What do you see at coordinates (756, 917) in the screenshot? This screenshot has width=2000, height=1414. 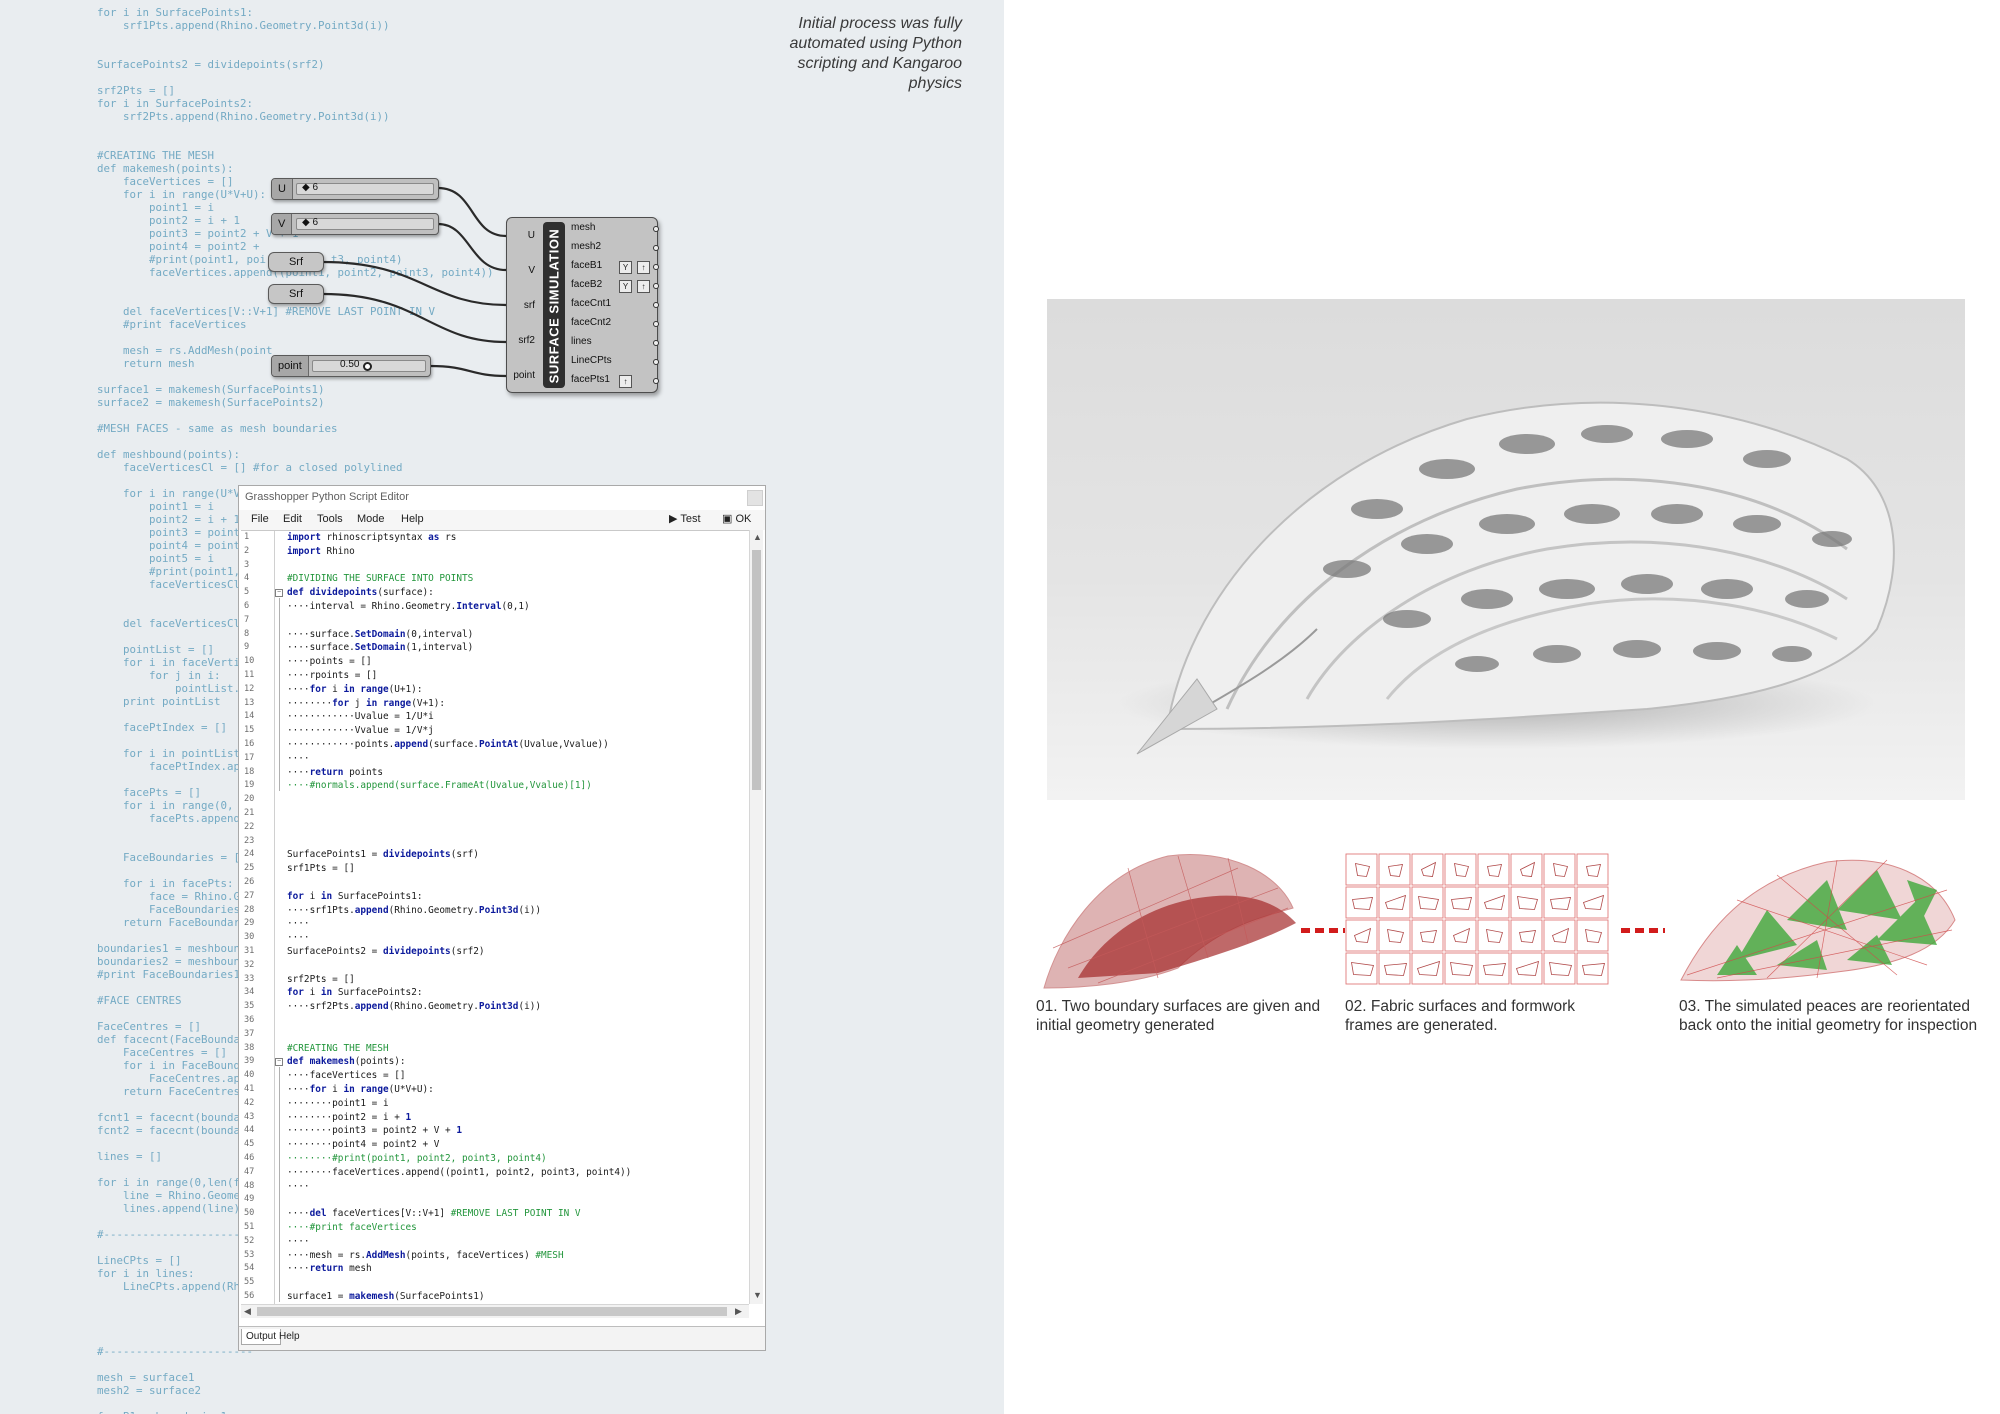 I see `vertical-scrollbar: ▲ ▼` at bounding box center [756, 917].